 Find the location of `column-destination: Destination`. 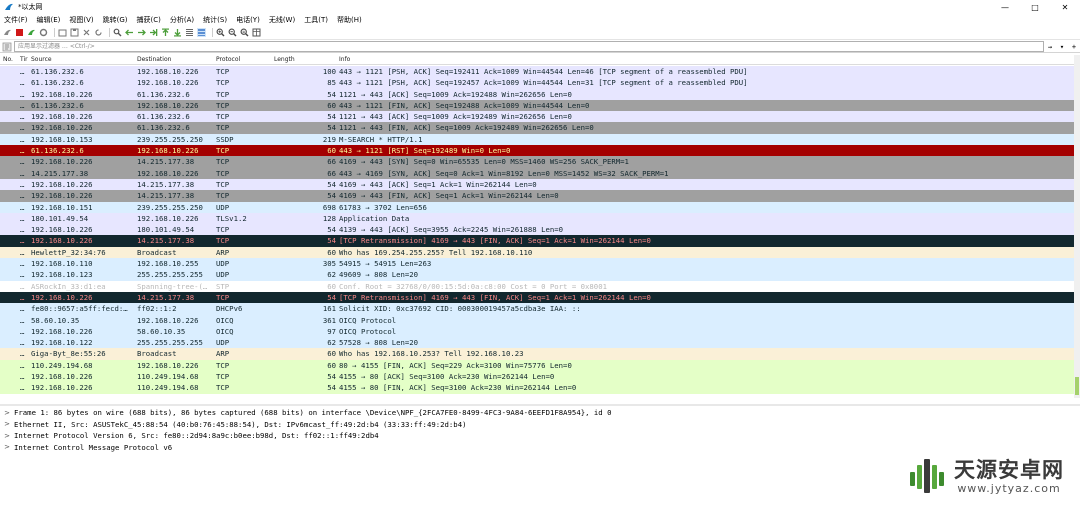

column-destination: Destination is located at coordinates (154, 59).